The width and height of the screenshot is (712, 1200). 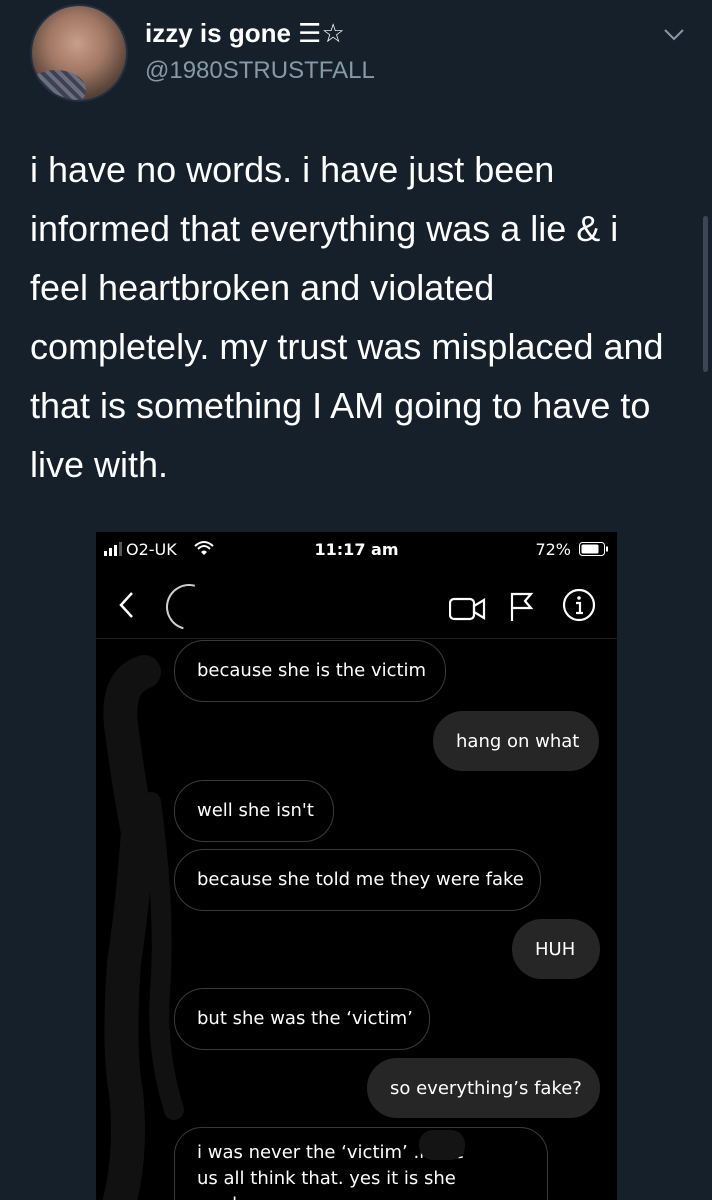 I want to click on message-bubble: but she was the ‘victim’, so click(x=302, y=1019).